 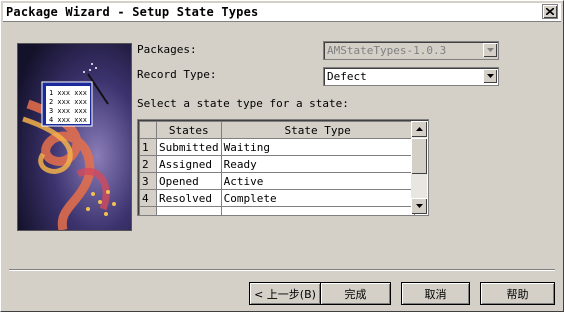 I want to click on state-type-cell: Waiting, so click(x=317, y=147).